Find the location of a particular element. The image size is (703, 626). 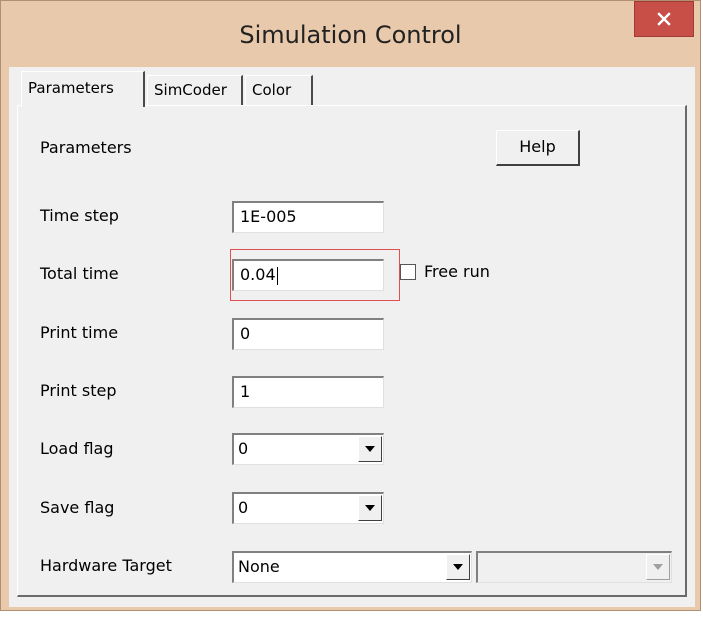

hardware-target-secondary-dropdown-button is located at coordinates (658, 567).